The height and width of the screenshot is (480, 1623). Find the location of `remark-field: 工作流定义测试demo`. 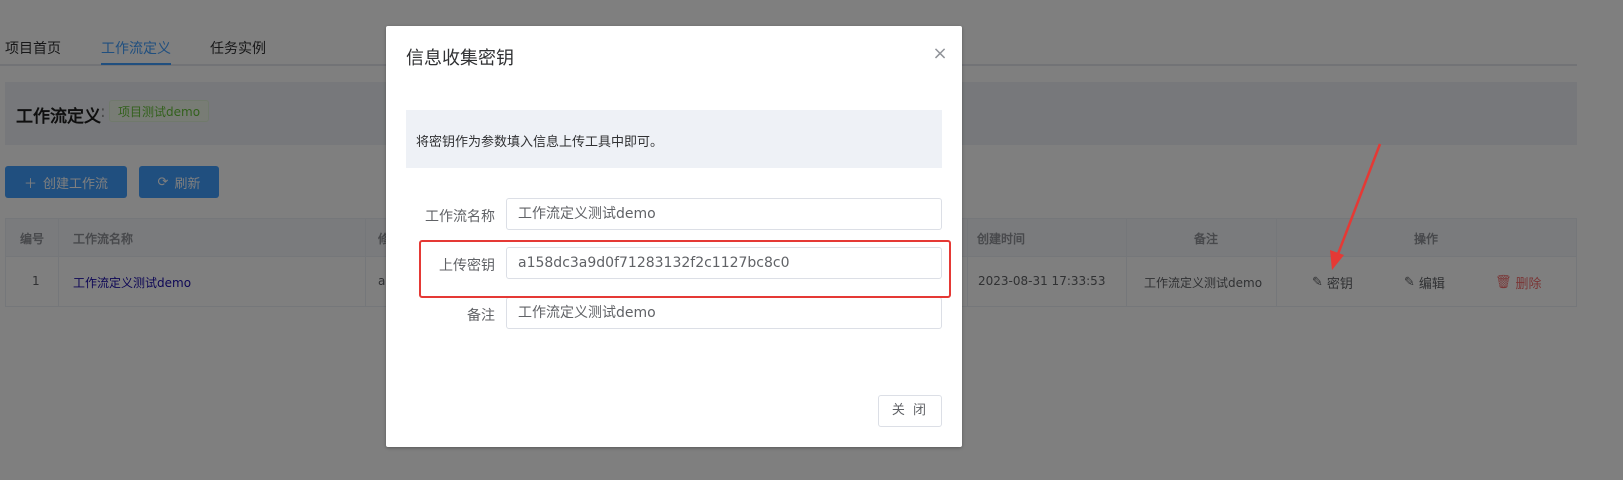

remark-field: 工作流定义测试demo is located at coordinates (724, 313).